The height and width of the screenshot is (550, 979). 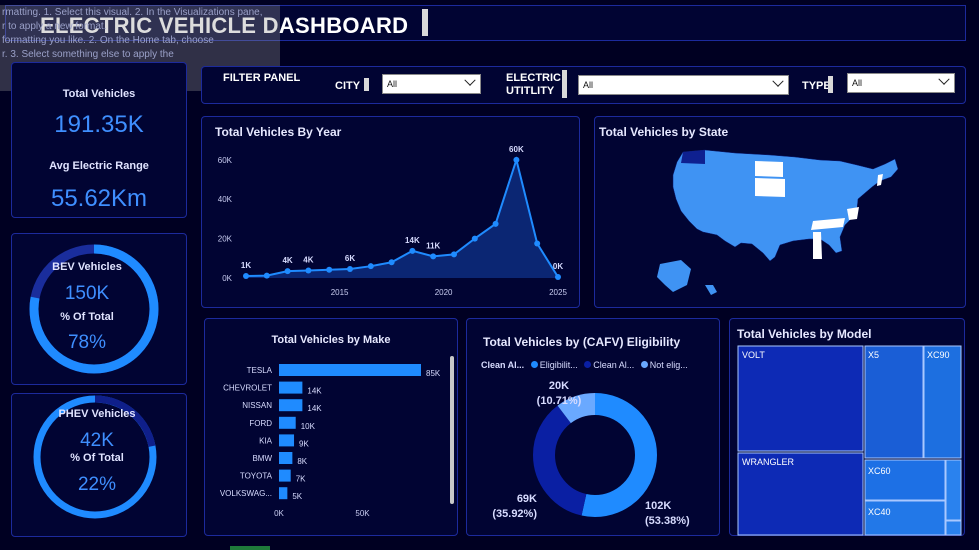 What do you see at coordinates (433, 245) in the screenshot?
I see `year-data-label: 11K` at bounding box center [433, 245].